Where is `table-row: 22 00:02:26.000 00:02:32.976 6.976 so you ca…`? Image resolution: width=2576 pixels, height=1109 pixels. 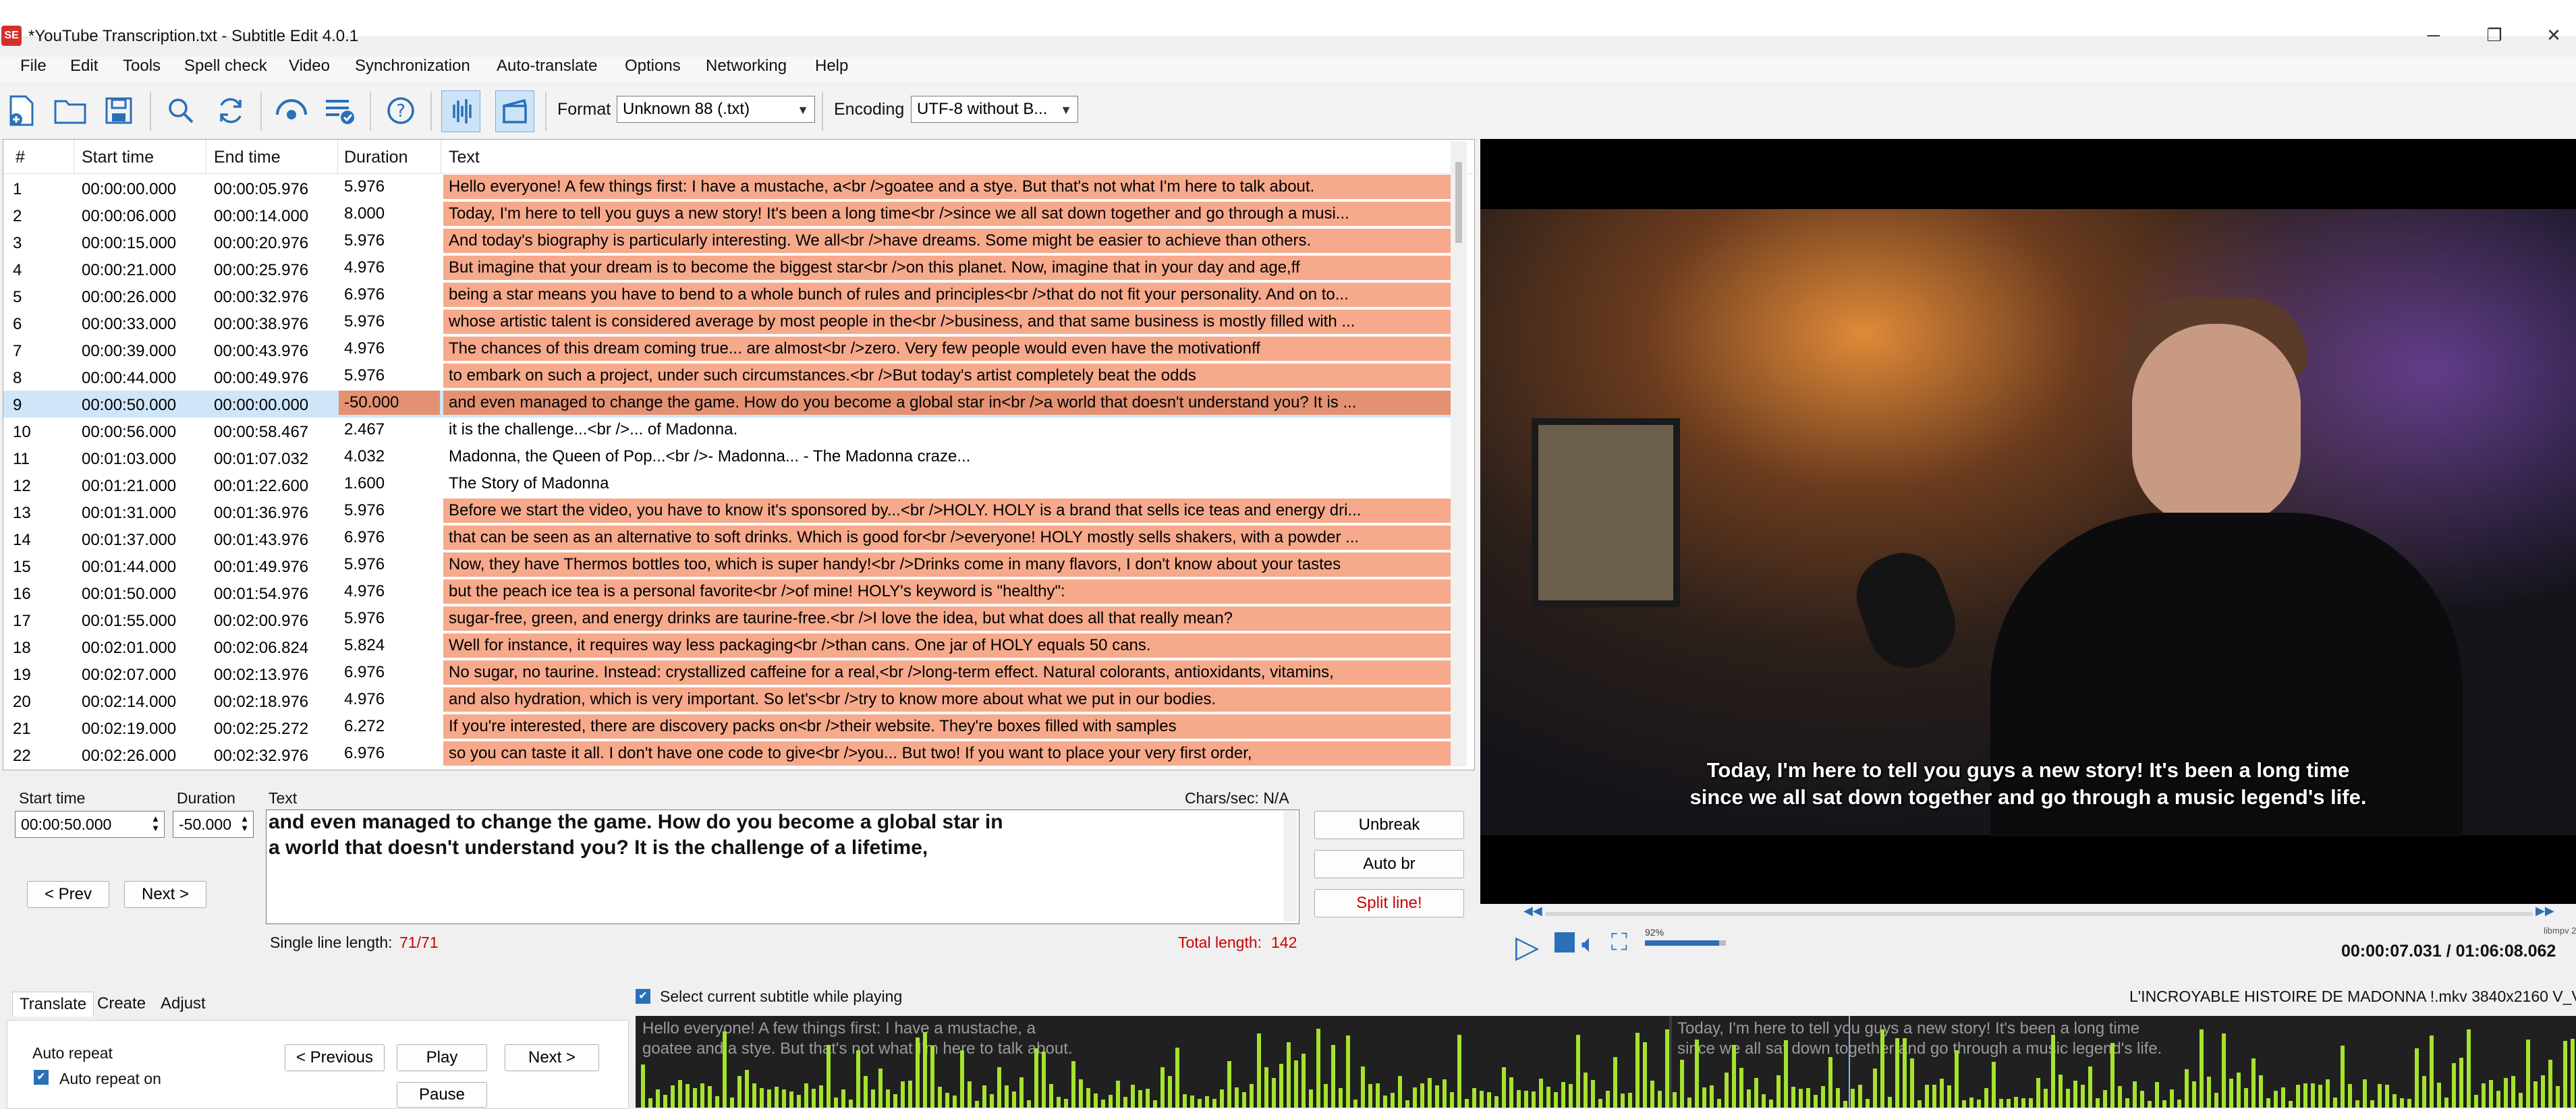
table-row: 22 00:02:26.000 00:02:32.976 6.976 so you ca… is located at coordinates (728, 754).